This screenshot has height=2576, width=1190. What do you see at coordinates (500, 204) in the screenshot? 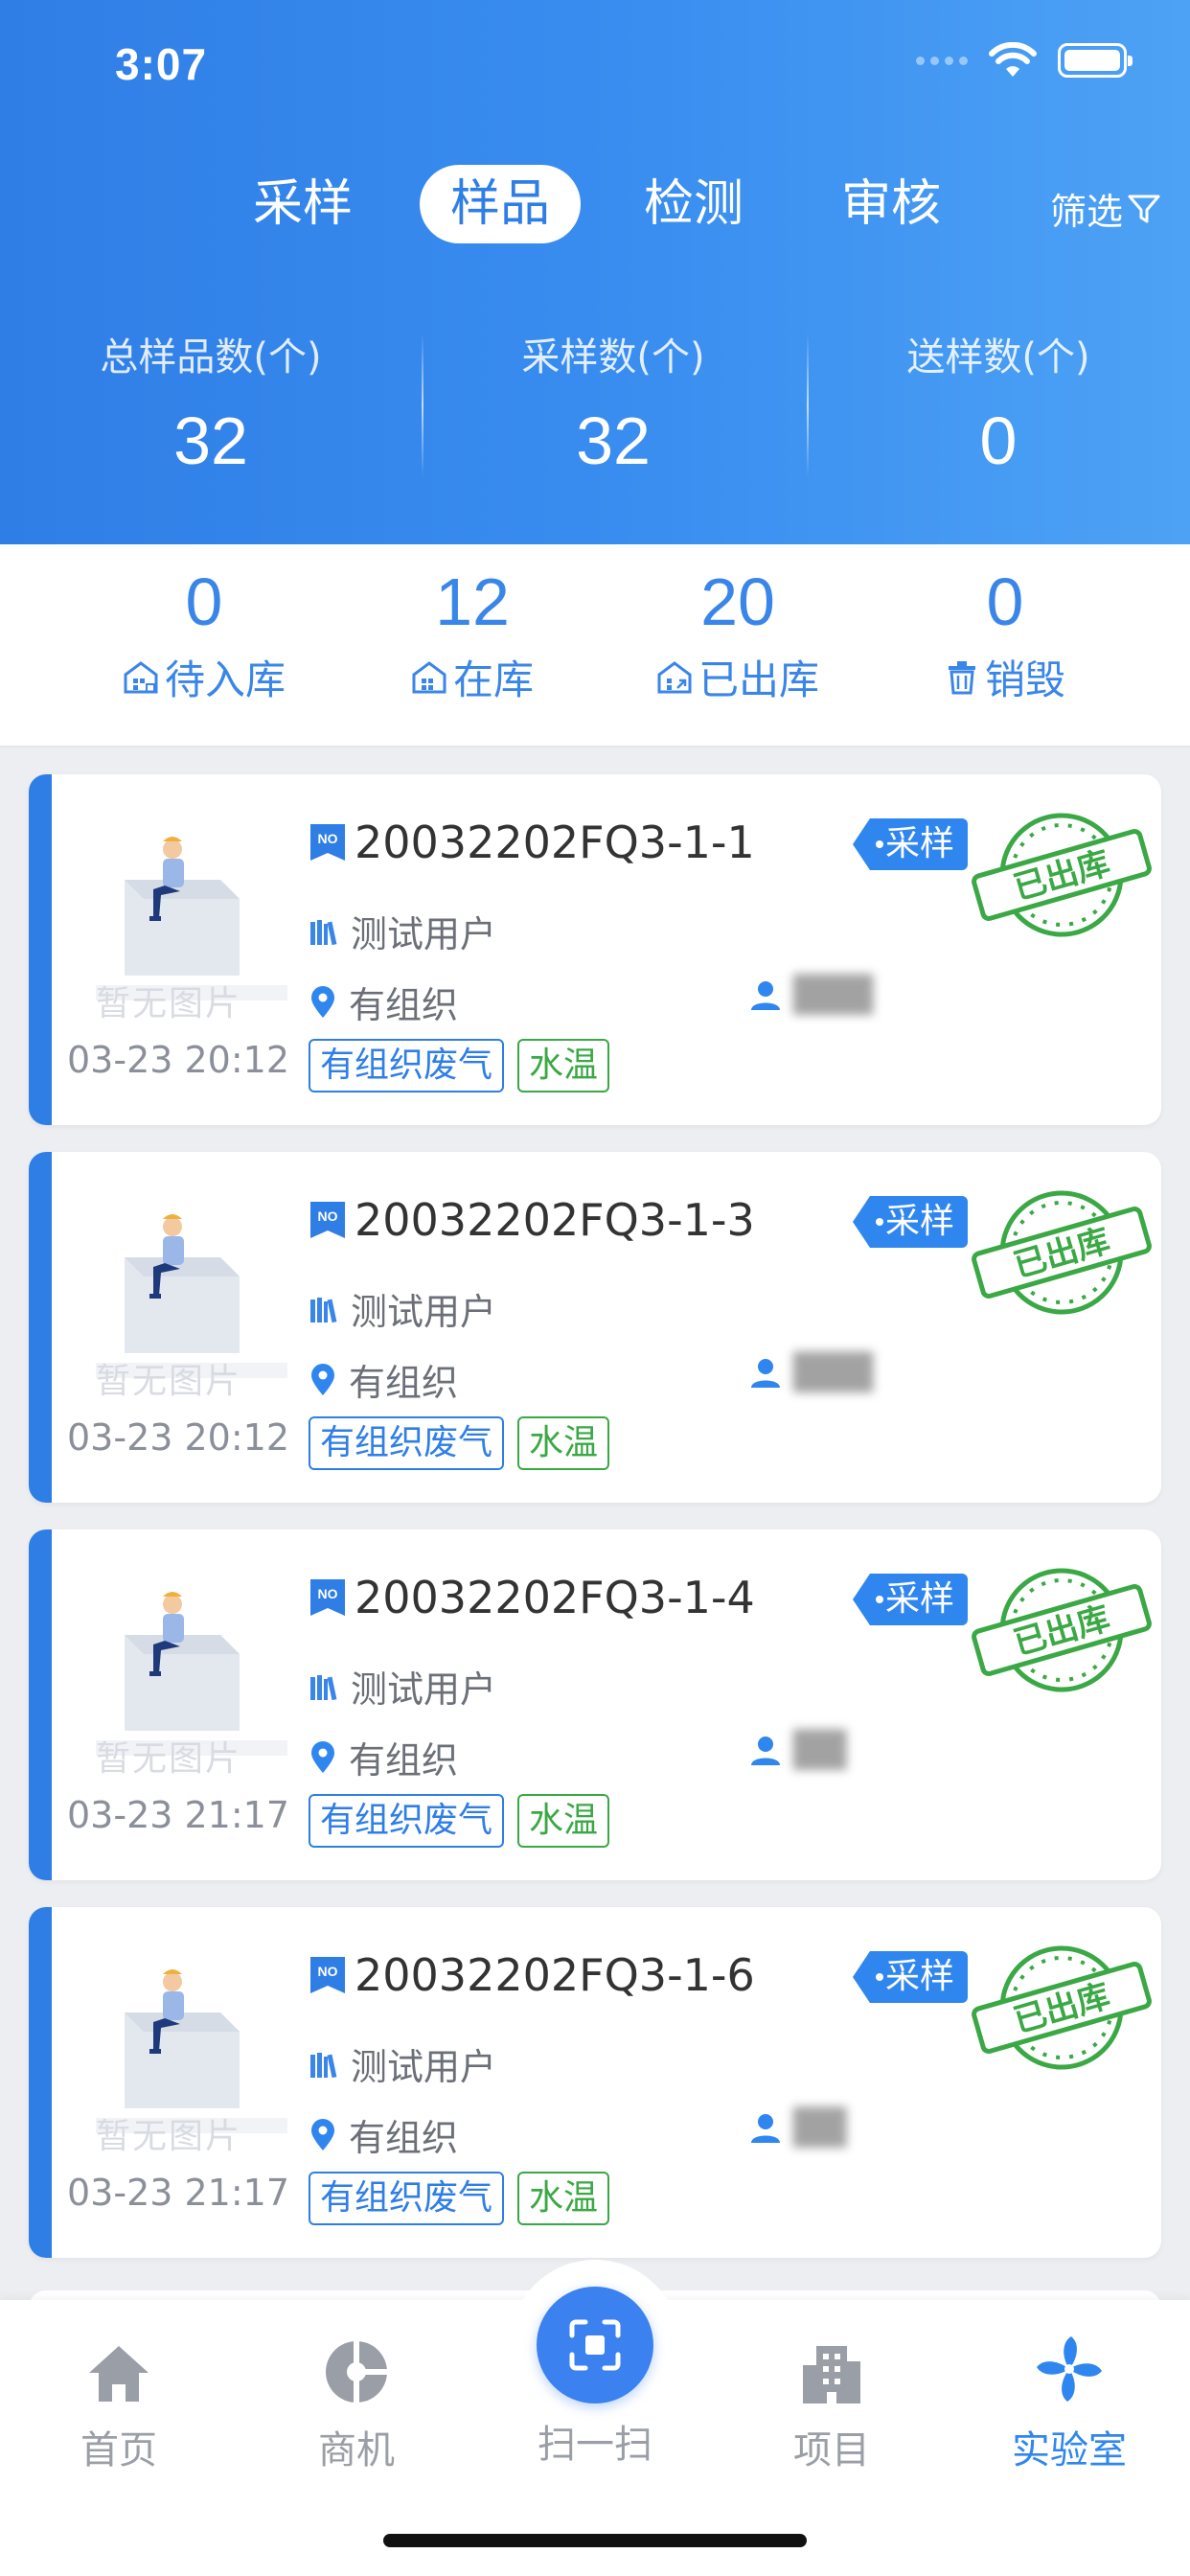
I see `tab-samples: 样品` at bounding box center [500, 204].